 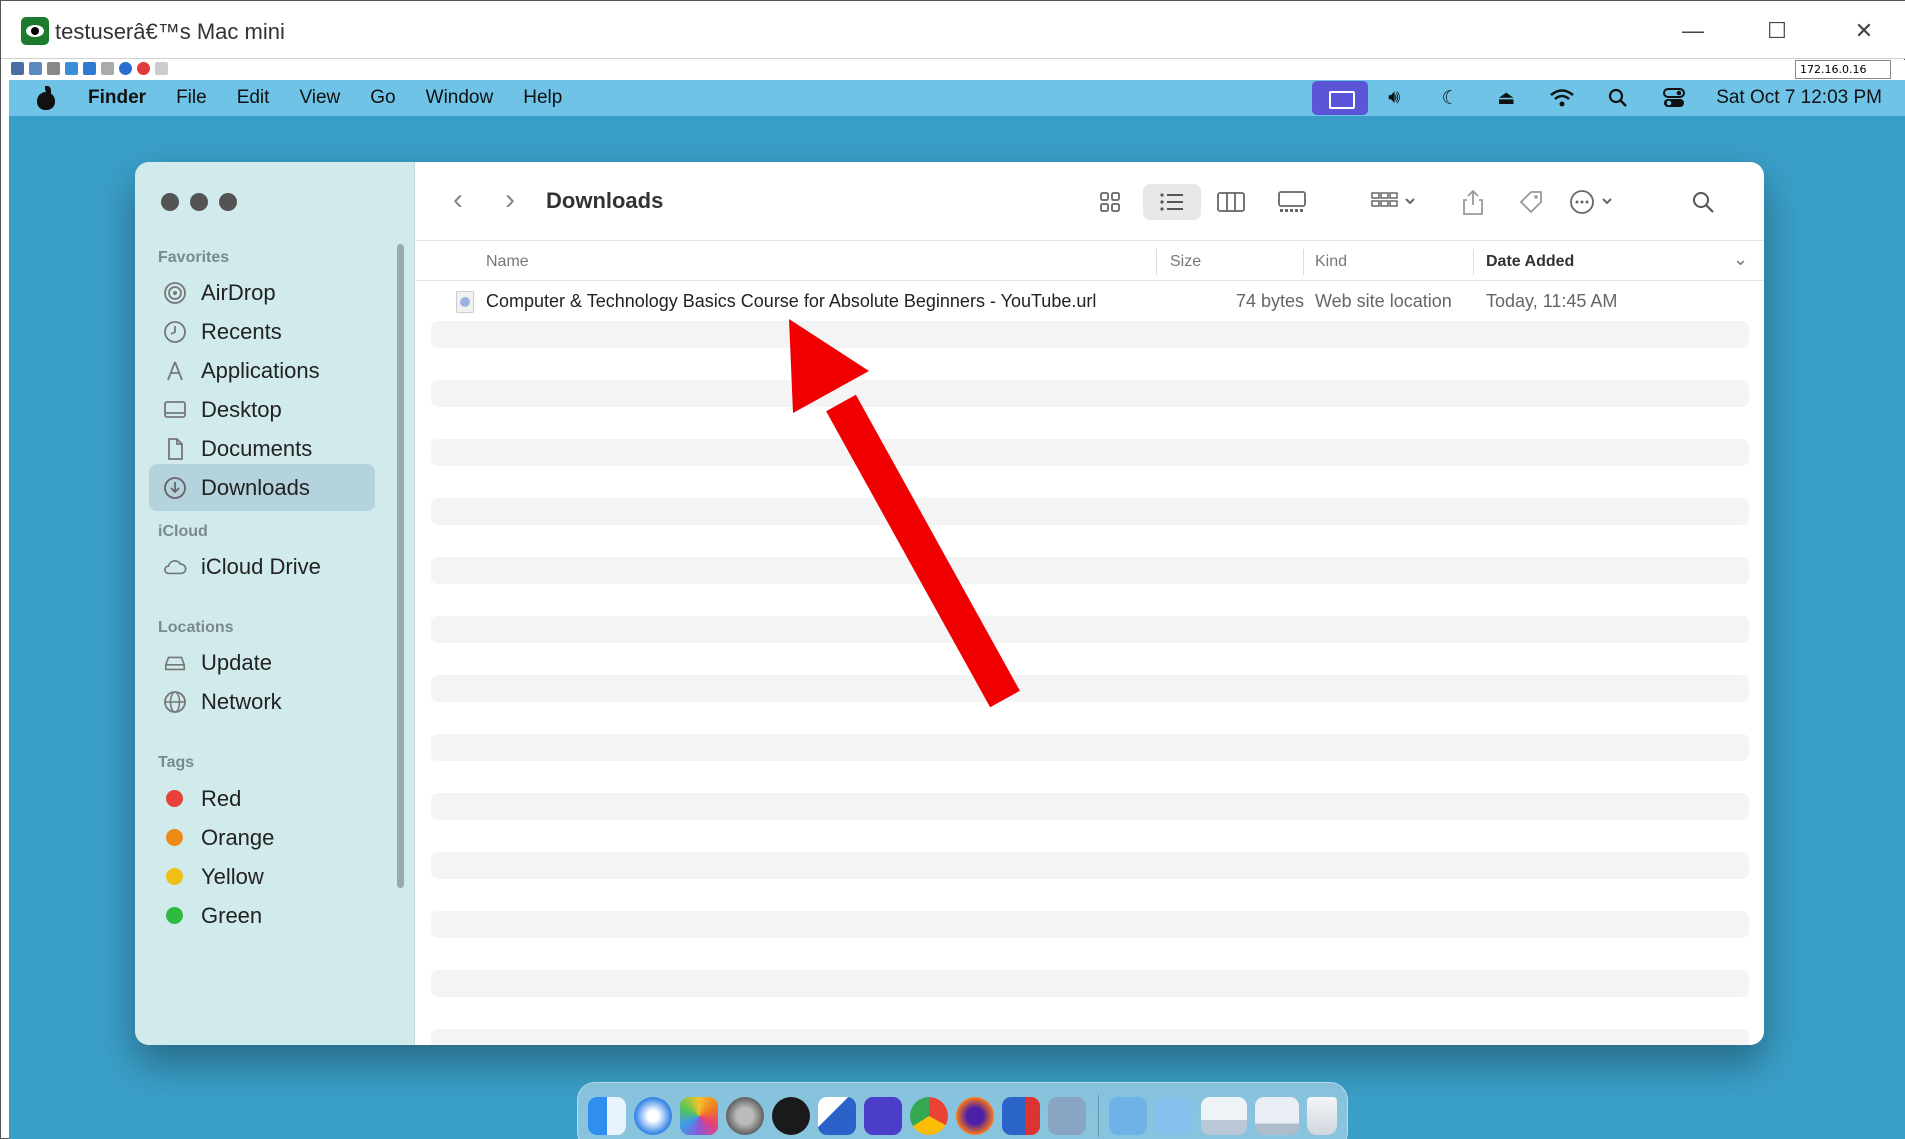 What do you see at coordinates (1340, 98) in the screenshot?
I see `screen-sharing-icon` at bounding box center [1340, 98].